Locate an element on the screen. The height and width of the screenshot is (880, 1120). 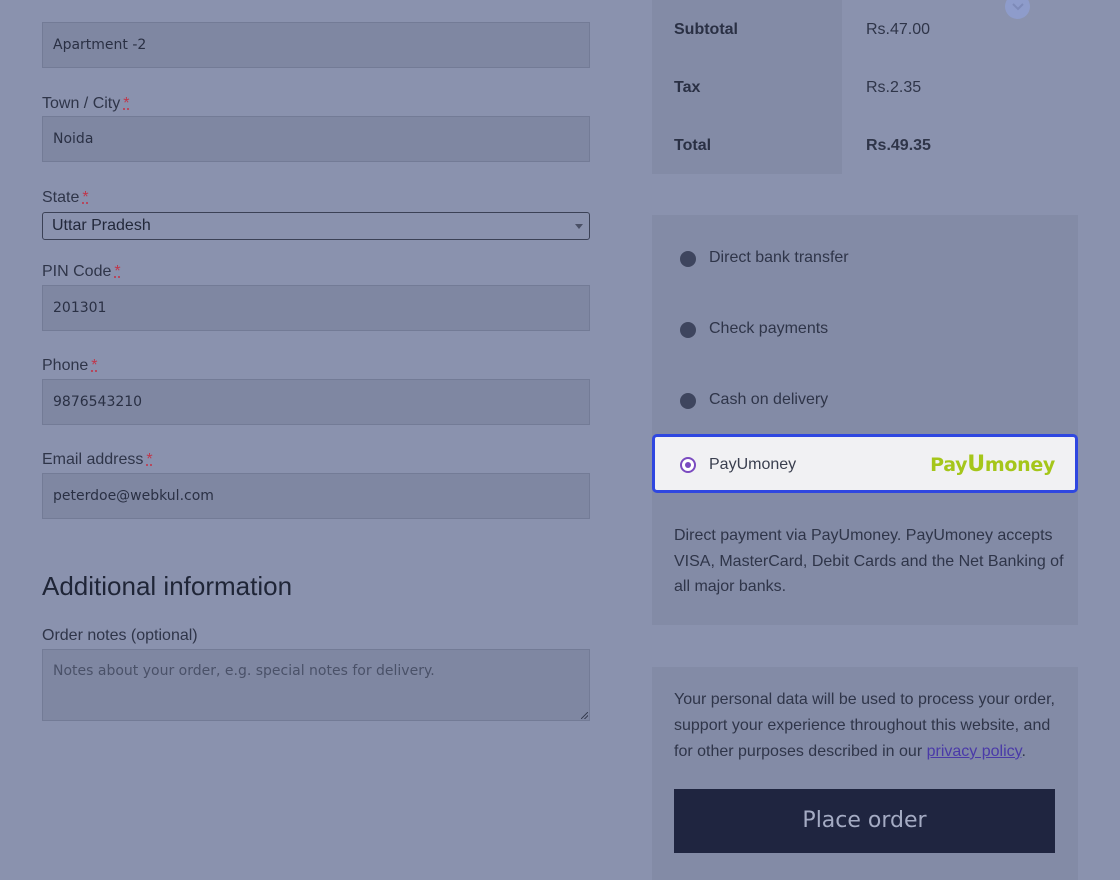
state-label: State * is located at coordinates (65, 197).